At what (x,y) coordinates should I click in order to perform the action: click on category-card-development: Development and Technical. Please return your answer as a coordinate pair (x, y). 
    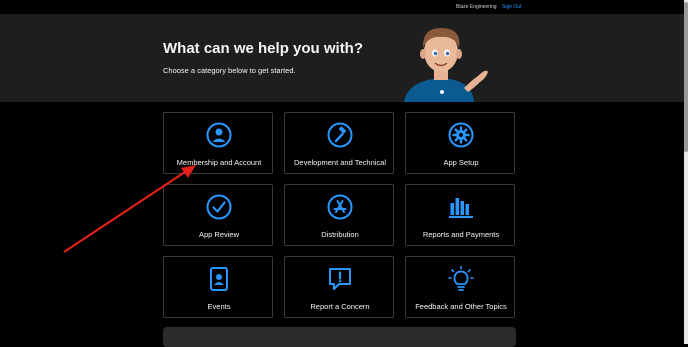
    Looking at the image, I should click on (339, 143).